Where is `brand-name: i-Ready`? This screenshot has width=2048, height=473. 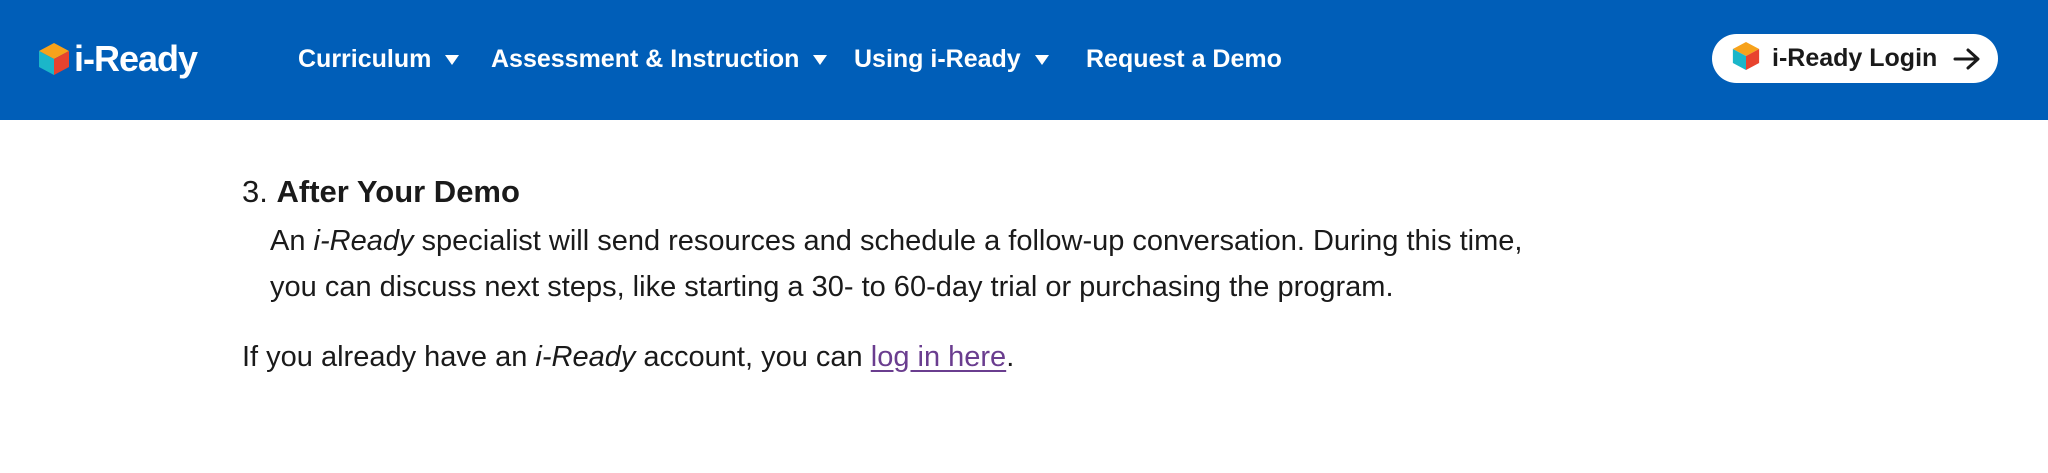
brand-name: i-Ready is located at coordinates (136, 58).